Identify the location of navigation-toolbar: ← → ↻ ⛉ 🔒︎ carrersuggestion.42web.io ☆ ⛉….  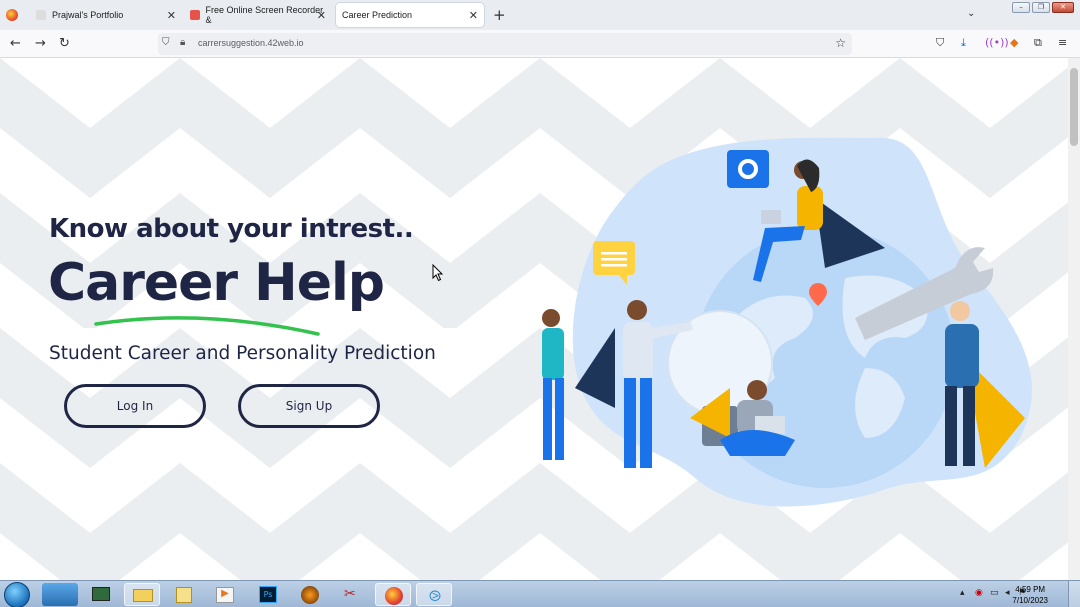
(540, 44).